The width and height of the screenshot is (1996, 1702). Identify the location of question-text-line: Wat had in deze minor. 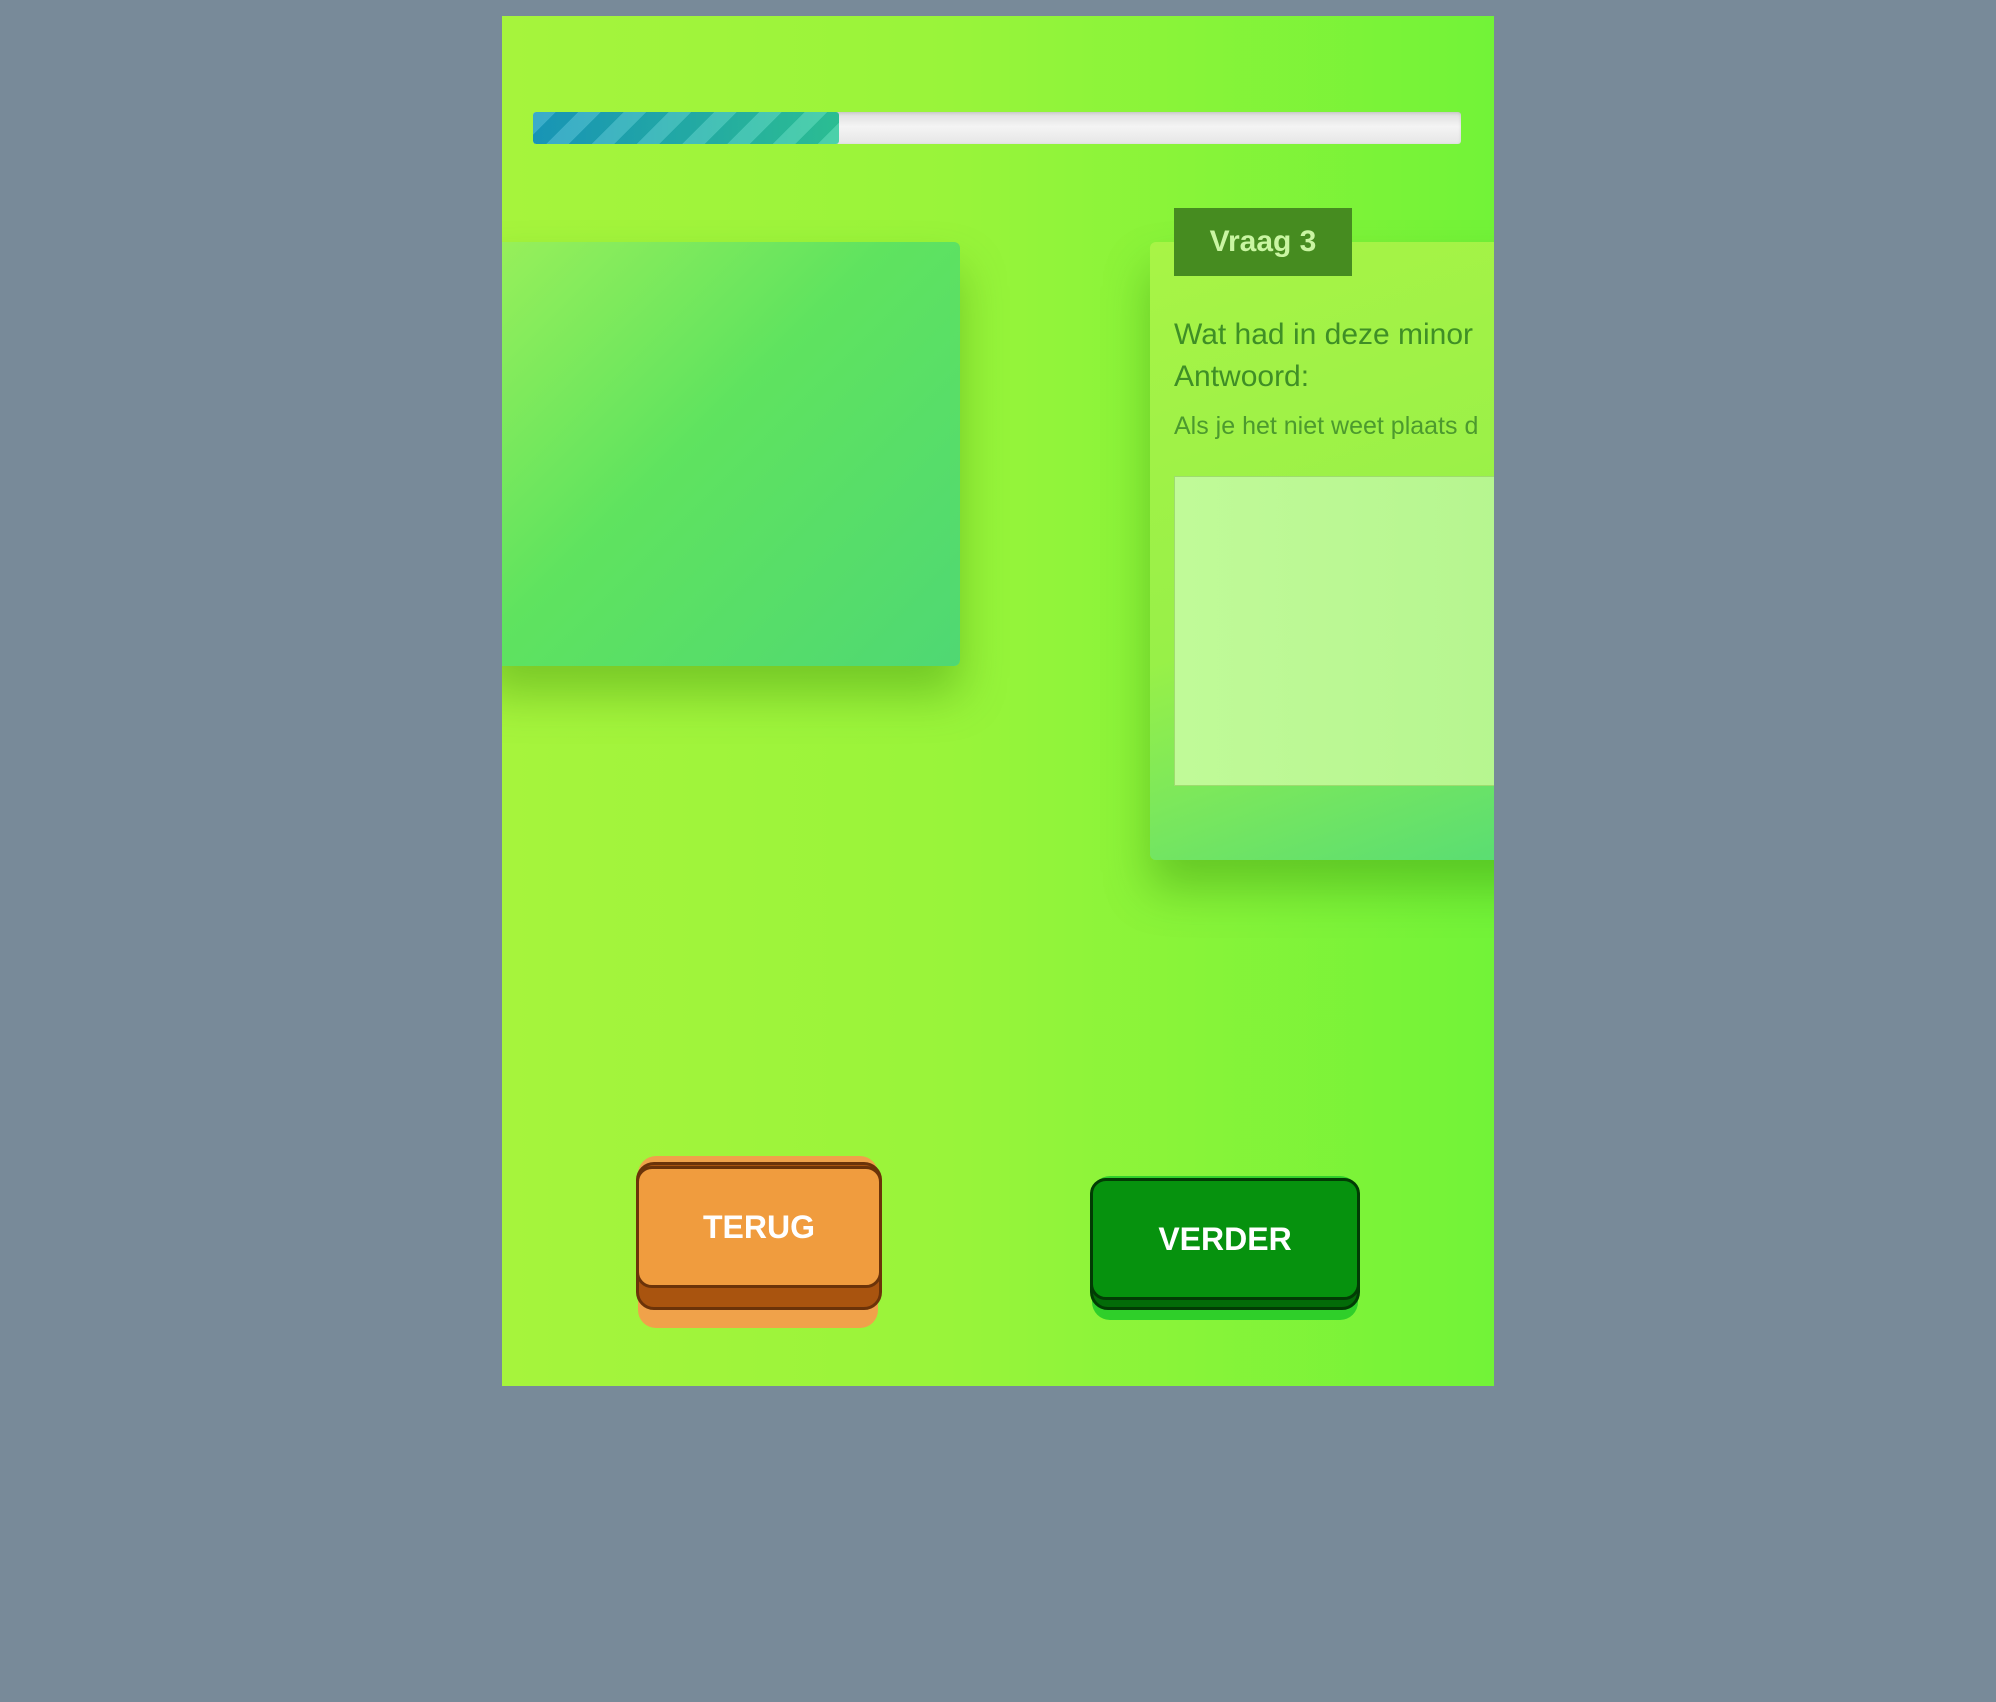
(1324, 334).